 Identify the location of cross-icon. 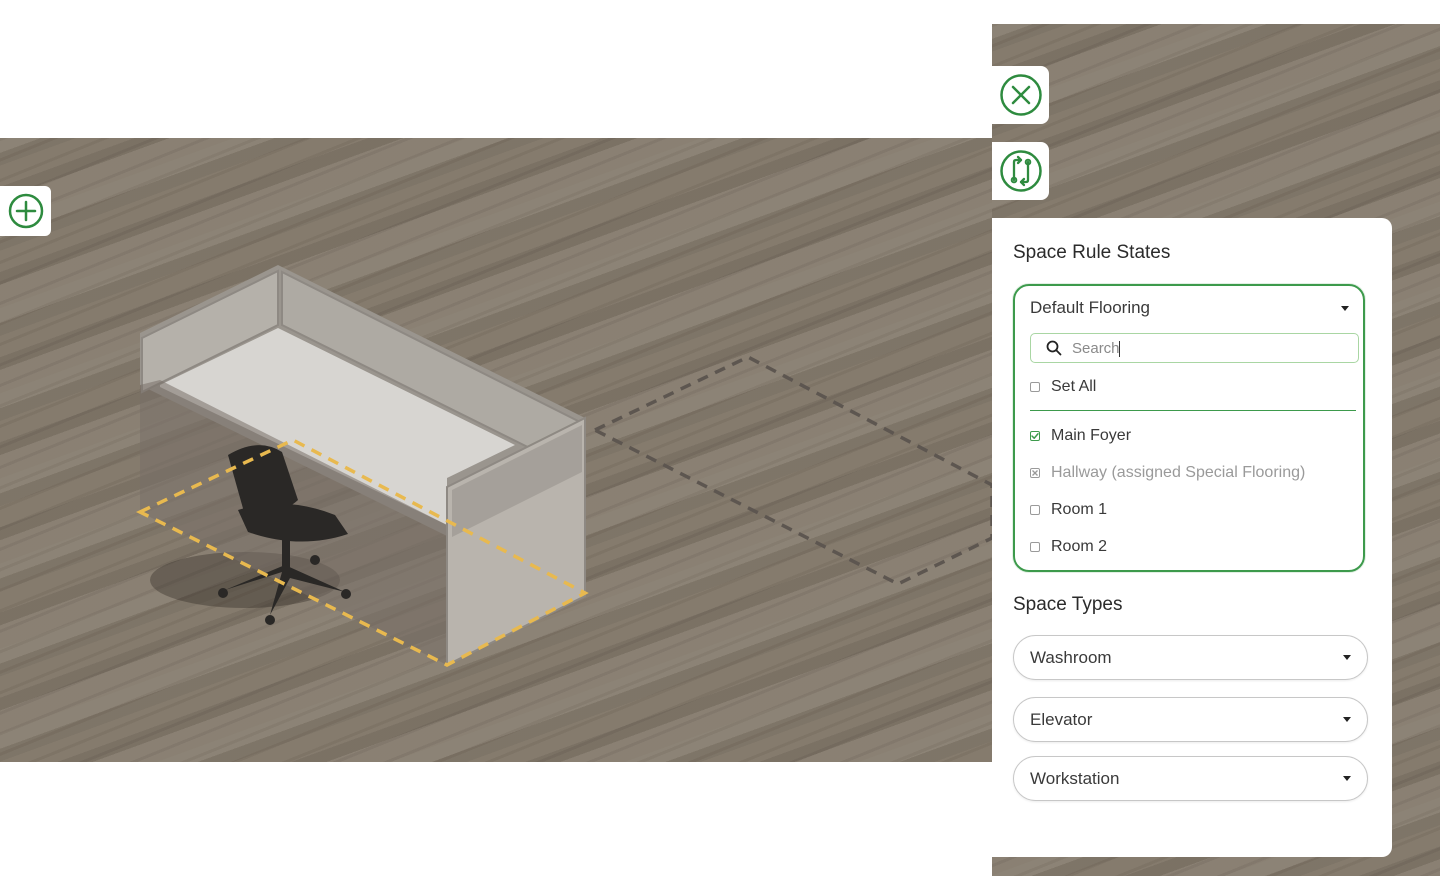
(1035, 473).